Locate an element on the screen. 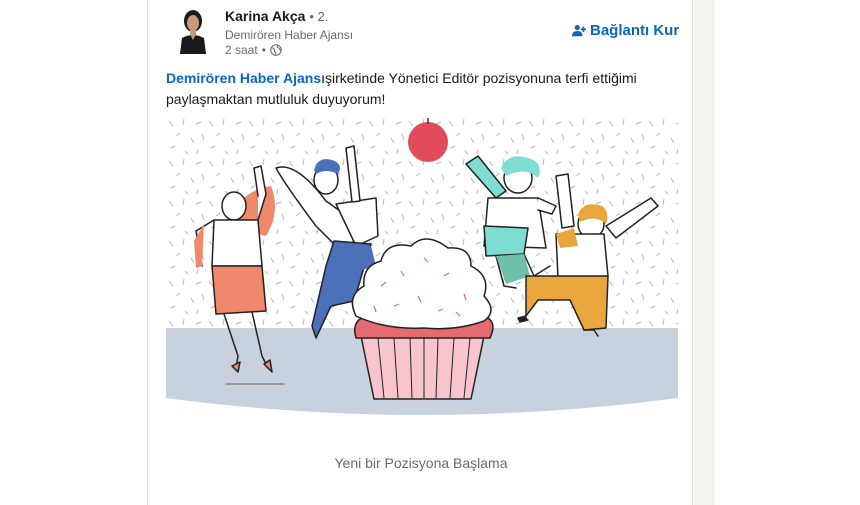 The height and width of the screenshot is (505, 860). add-person-icon is located at coordinates (579, 30).